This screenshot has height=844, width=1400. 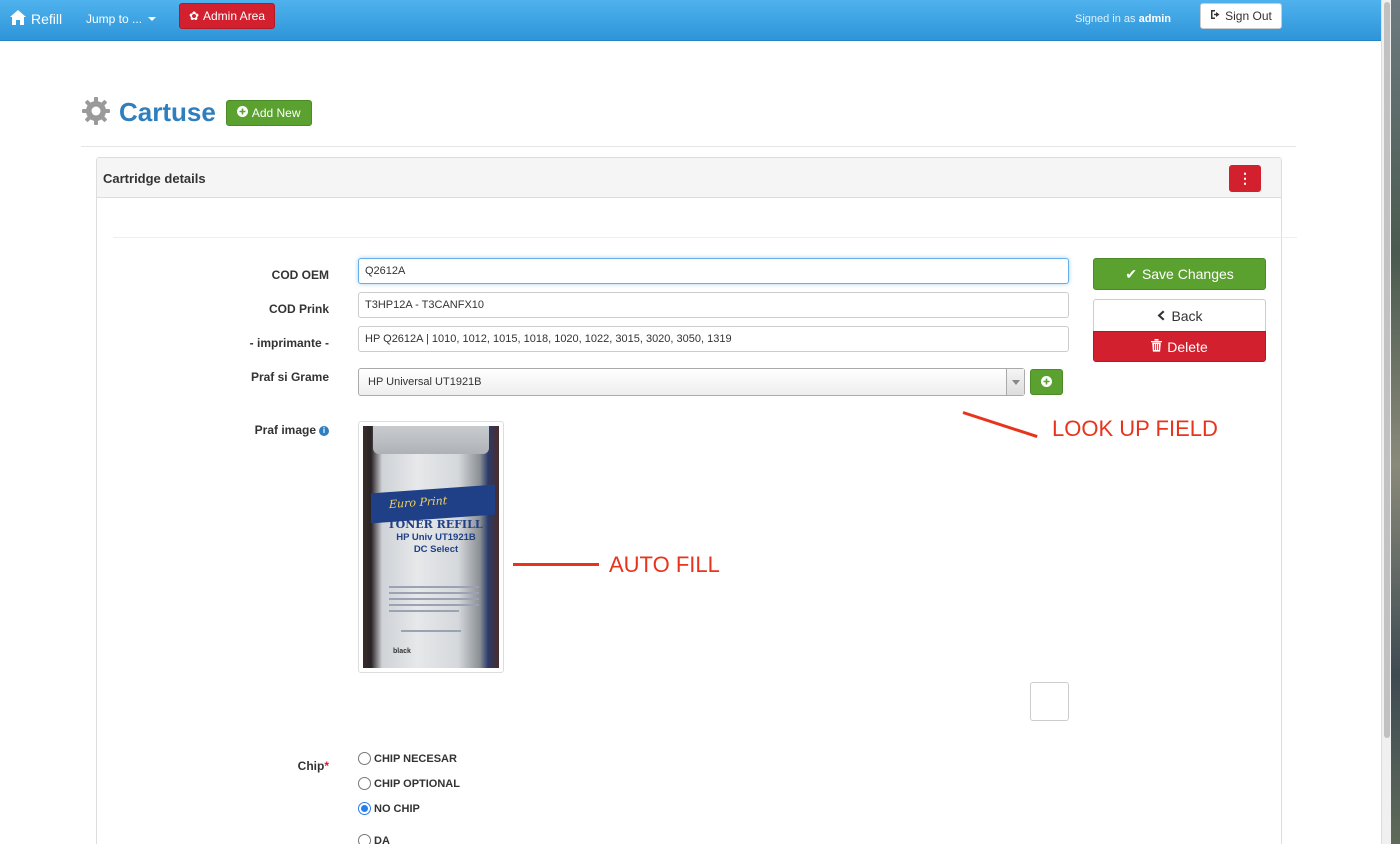 I want to click on delete-label: Delete, so click(x=1187, y=346).